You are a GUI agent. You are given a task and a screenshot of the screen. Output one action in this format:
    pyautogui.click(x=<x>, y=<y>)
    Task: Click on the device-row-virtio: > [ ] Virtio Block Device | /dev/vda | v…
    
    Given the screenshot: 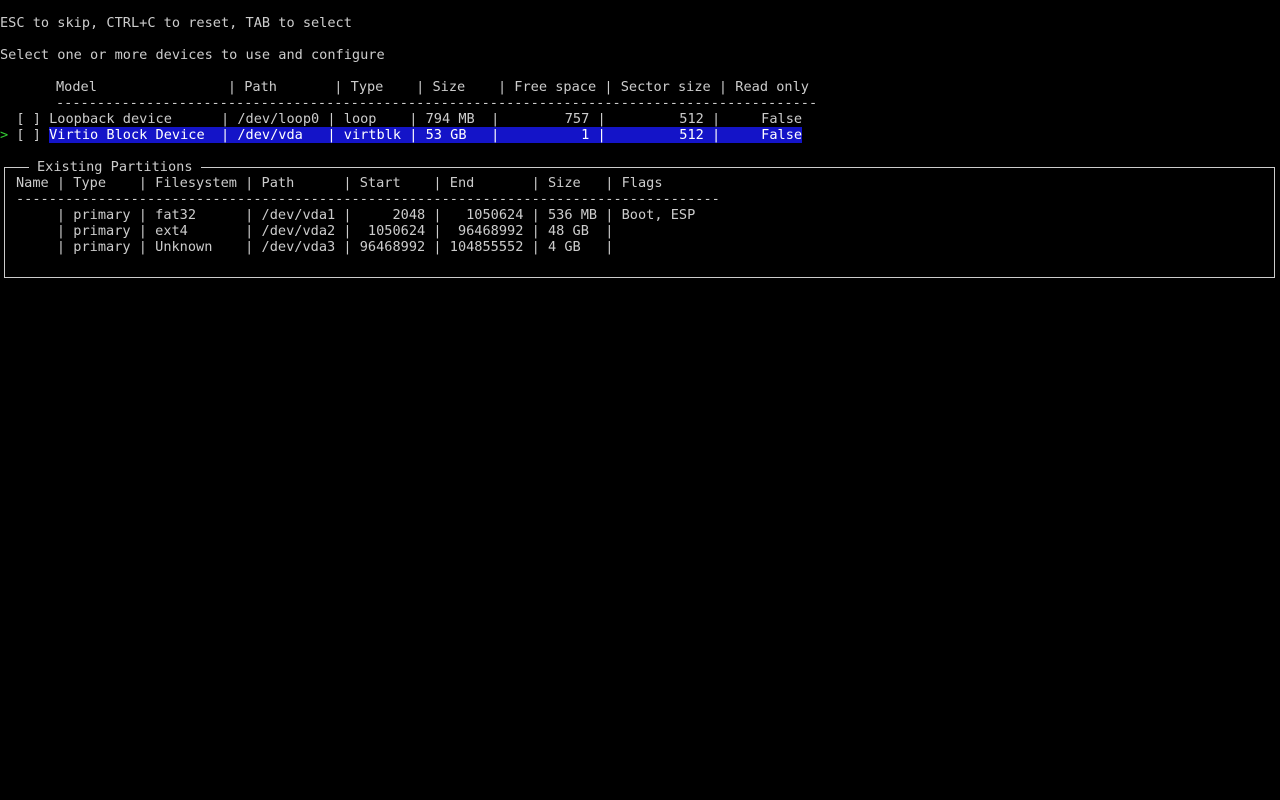 What is the action you would take?
    pyautogui.click(x=401, y=135)
    